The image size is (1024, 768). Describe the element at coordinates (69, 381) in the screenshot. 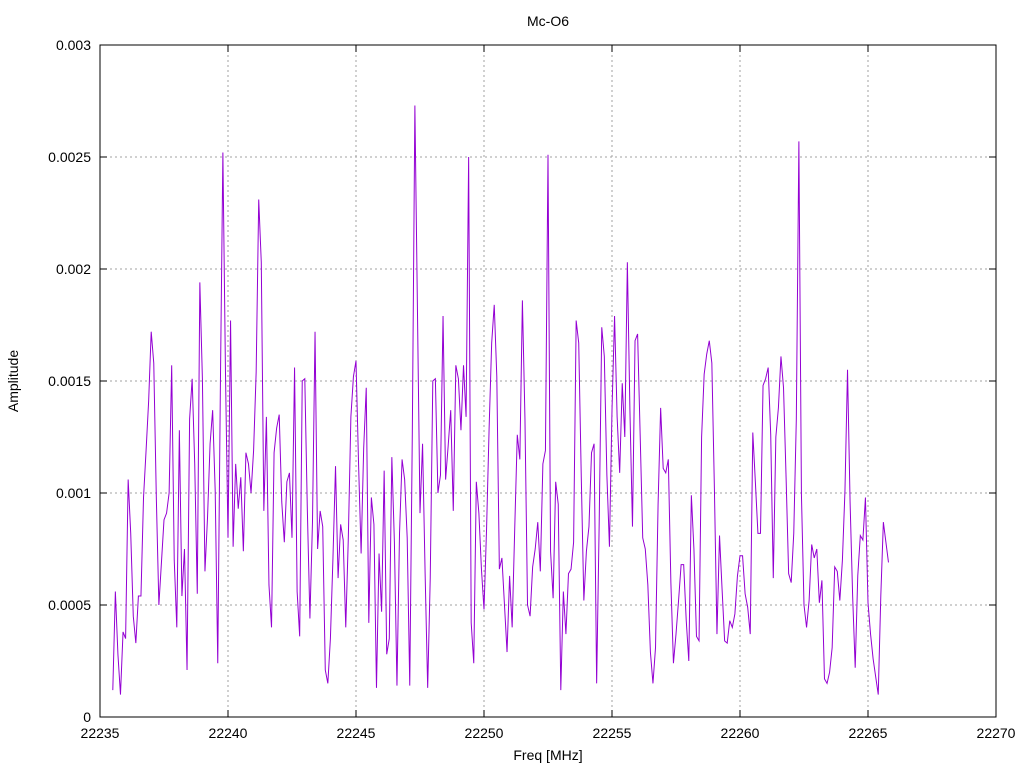

I see `y-tick-label: 0.0015` at that location.